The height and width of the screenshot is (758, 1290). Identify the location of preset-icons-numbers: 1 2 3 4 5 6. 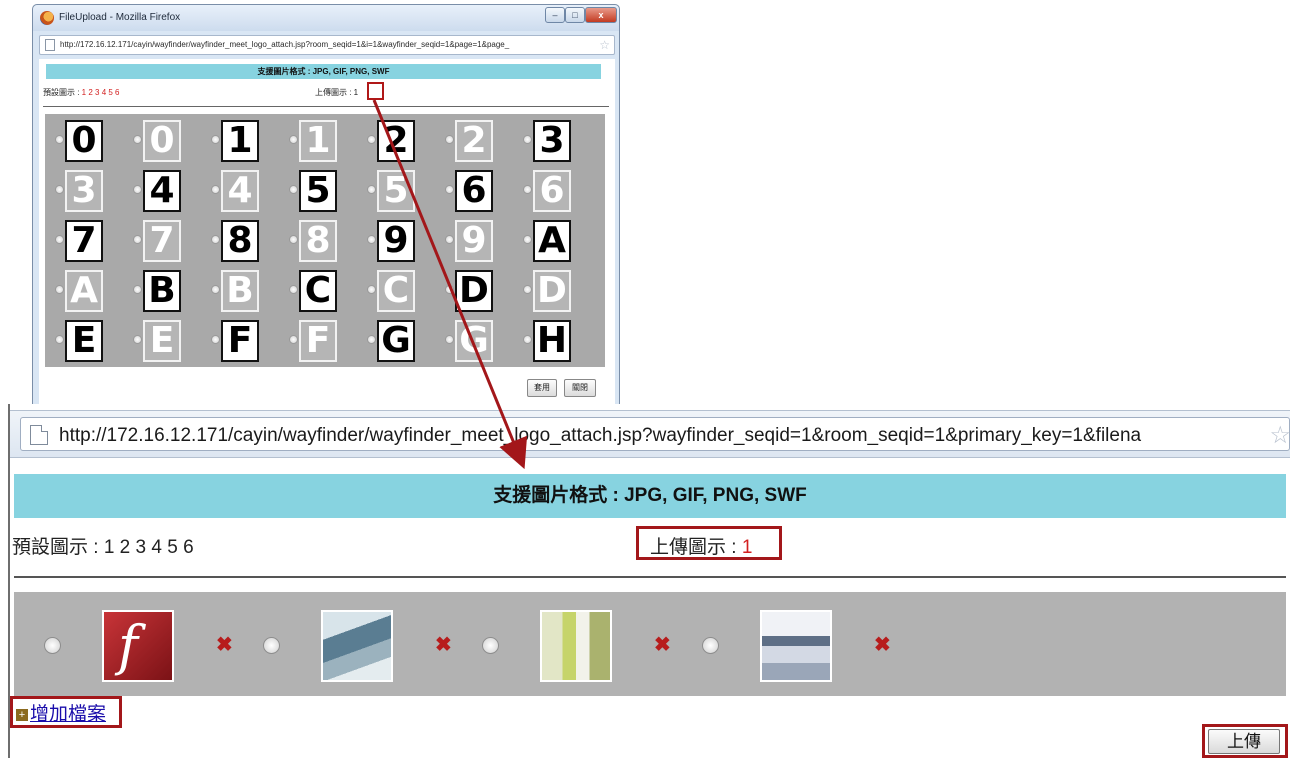
(101, 92).